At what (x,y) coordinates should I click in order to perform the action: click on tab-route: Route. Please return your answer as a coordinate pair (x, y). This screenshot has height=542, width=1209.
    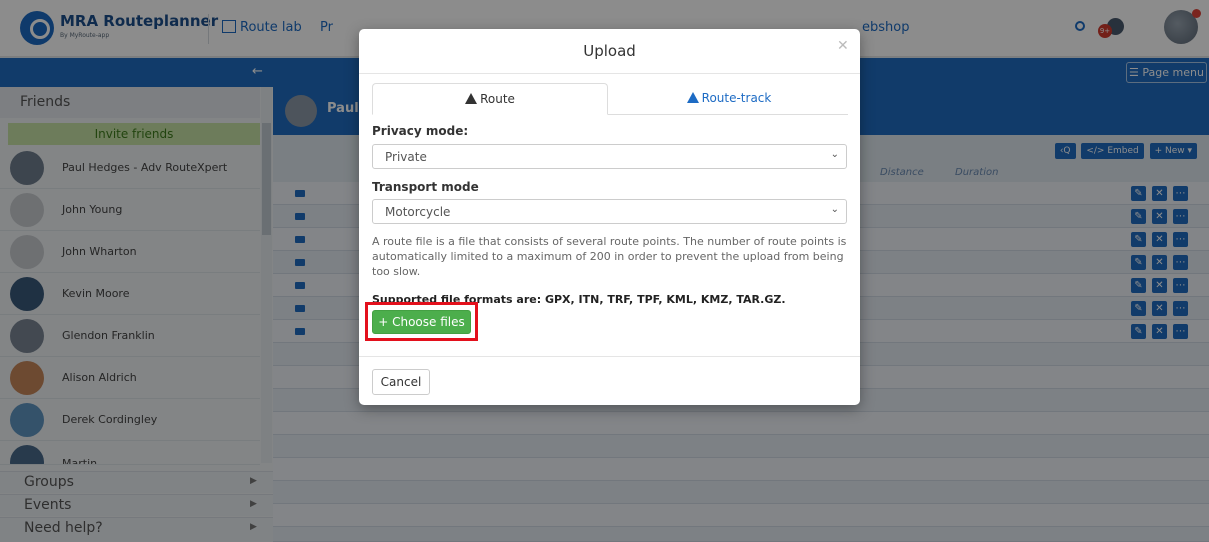
    Looking at the image, I should click on (490, 99).